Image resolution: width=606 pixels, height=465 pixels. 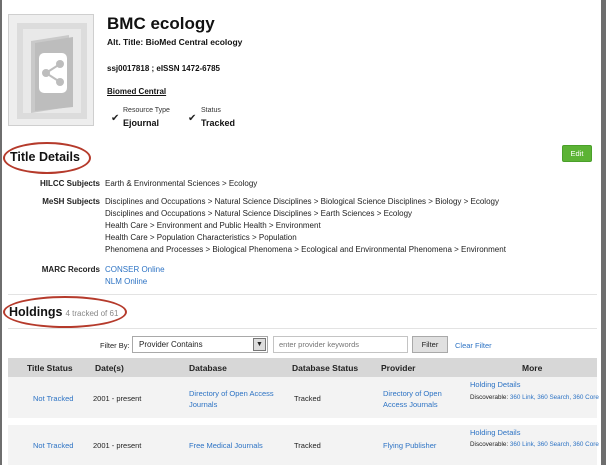 I want to click on filter-button: Filter, so click(x=430, y=344).